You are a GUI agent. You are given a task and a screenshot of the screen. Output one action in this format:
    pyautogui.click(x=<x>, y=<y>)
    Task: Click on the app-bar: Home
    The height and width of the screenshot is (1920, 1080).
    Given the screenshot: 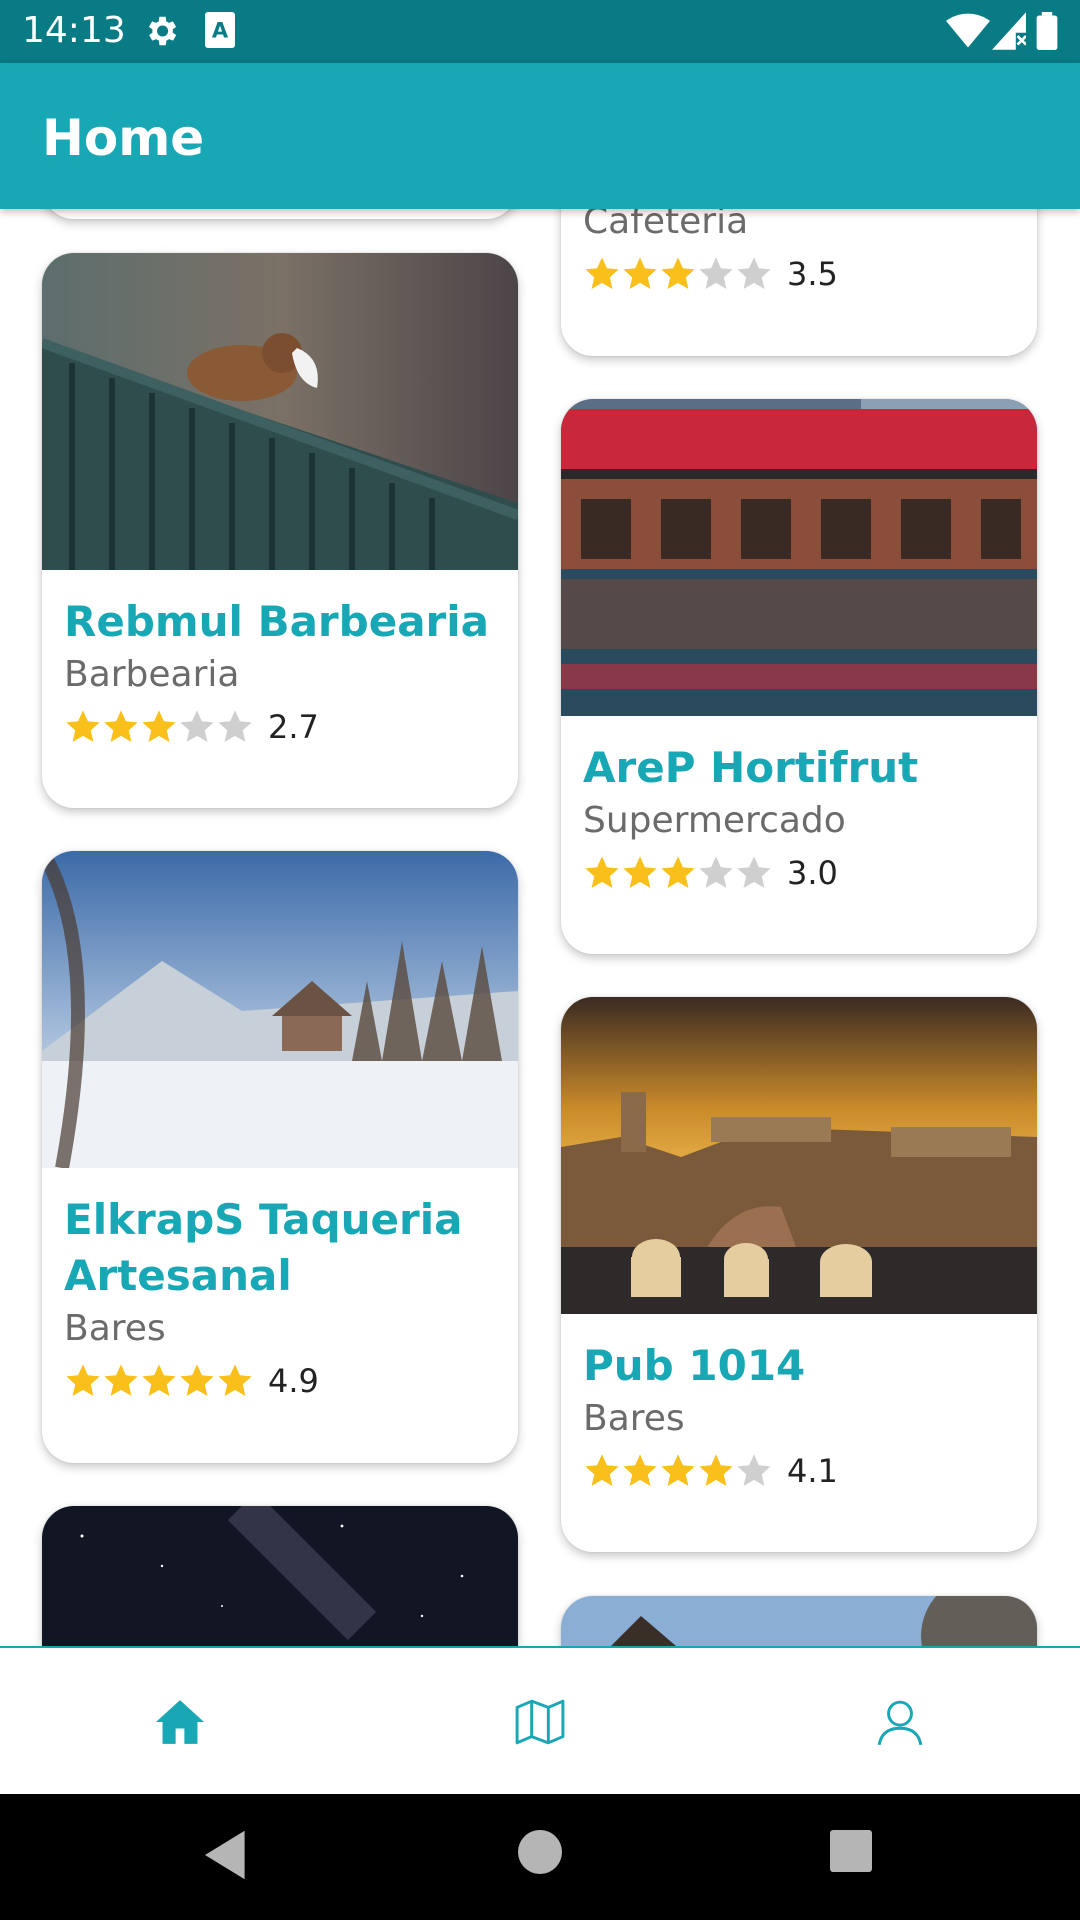 What is the action you would take?
    pyautogui.click(x=540, y=136)
    